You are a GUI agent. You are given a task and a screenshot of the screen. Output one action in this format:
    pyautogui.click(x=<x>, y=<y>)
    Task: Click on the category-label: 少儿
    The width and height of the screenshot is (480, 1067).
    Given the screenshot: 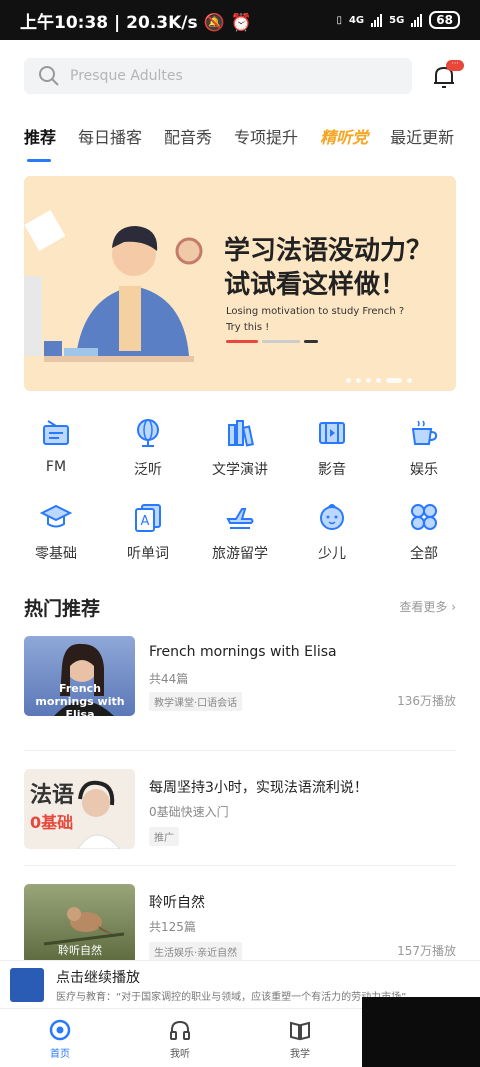 What is the action you would take?
    pyautogui.click(x=332, y=554)
    